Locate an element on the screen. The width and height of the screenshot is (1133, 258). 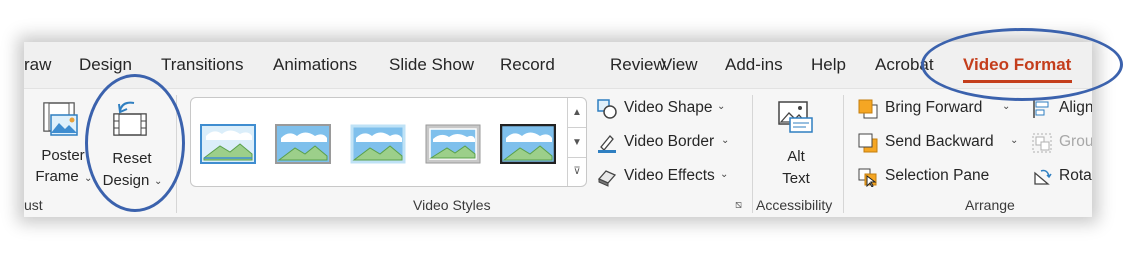
group-objects-button: Grou is located at coordinates (1062, 143).